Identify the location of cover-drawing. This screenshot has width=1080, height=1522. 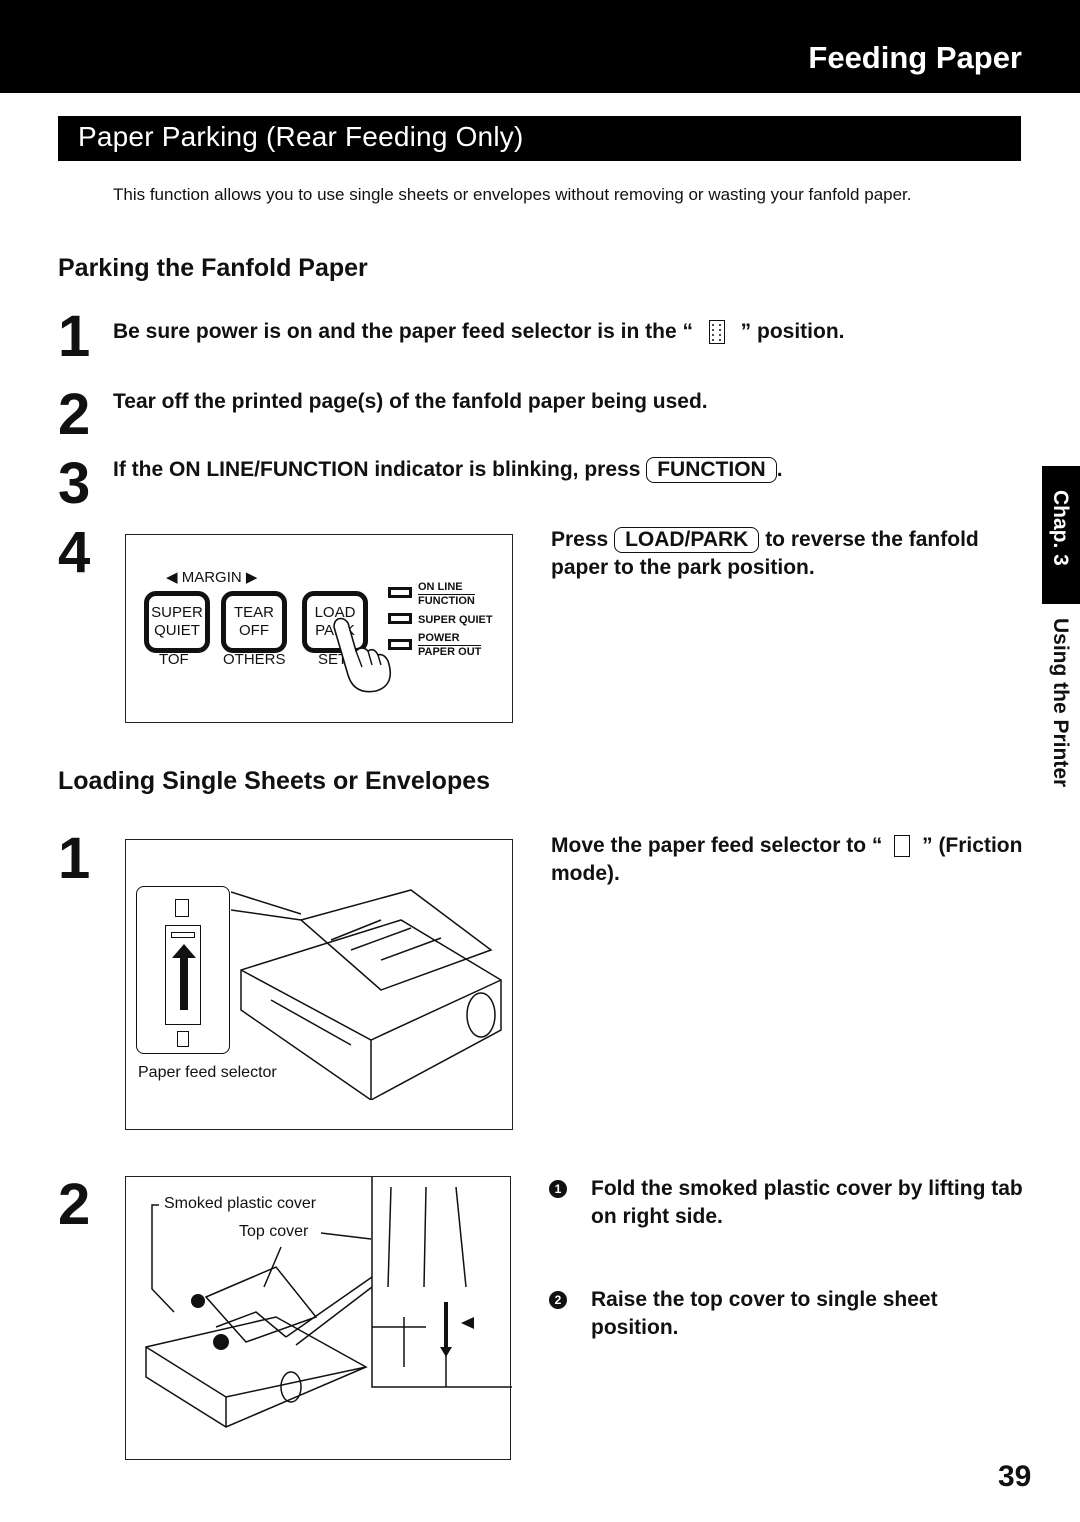
(328, 1302).